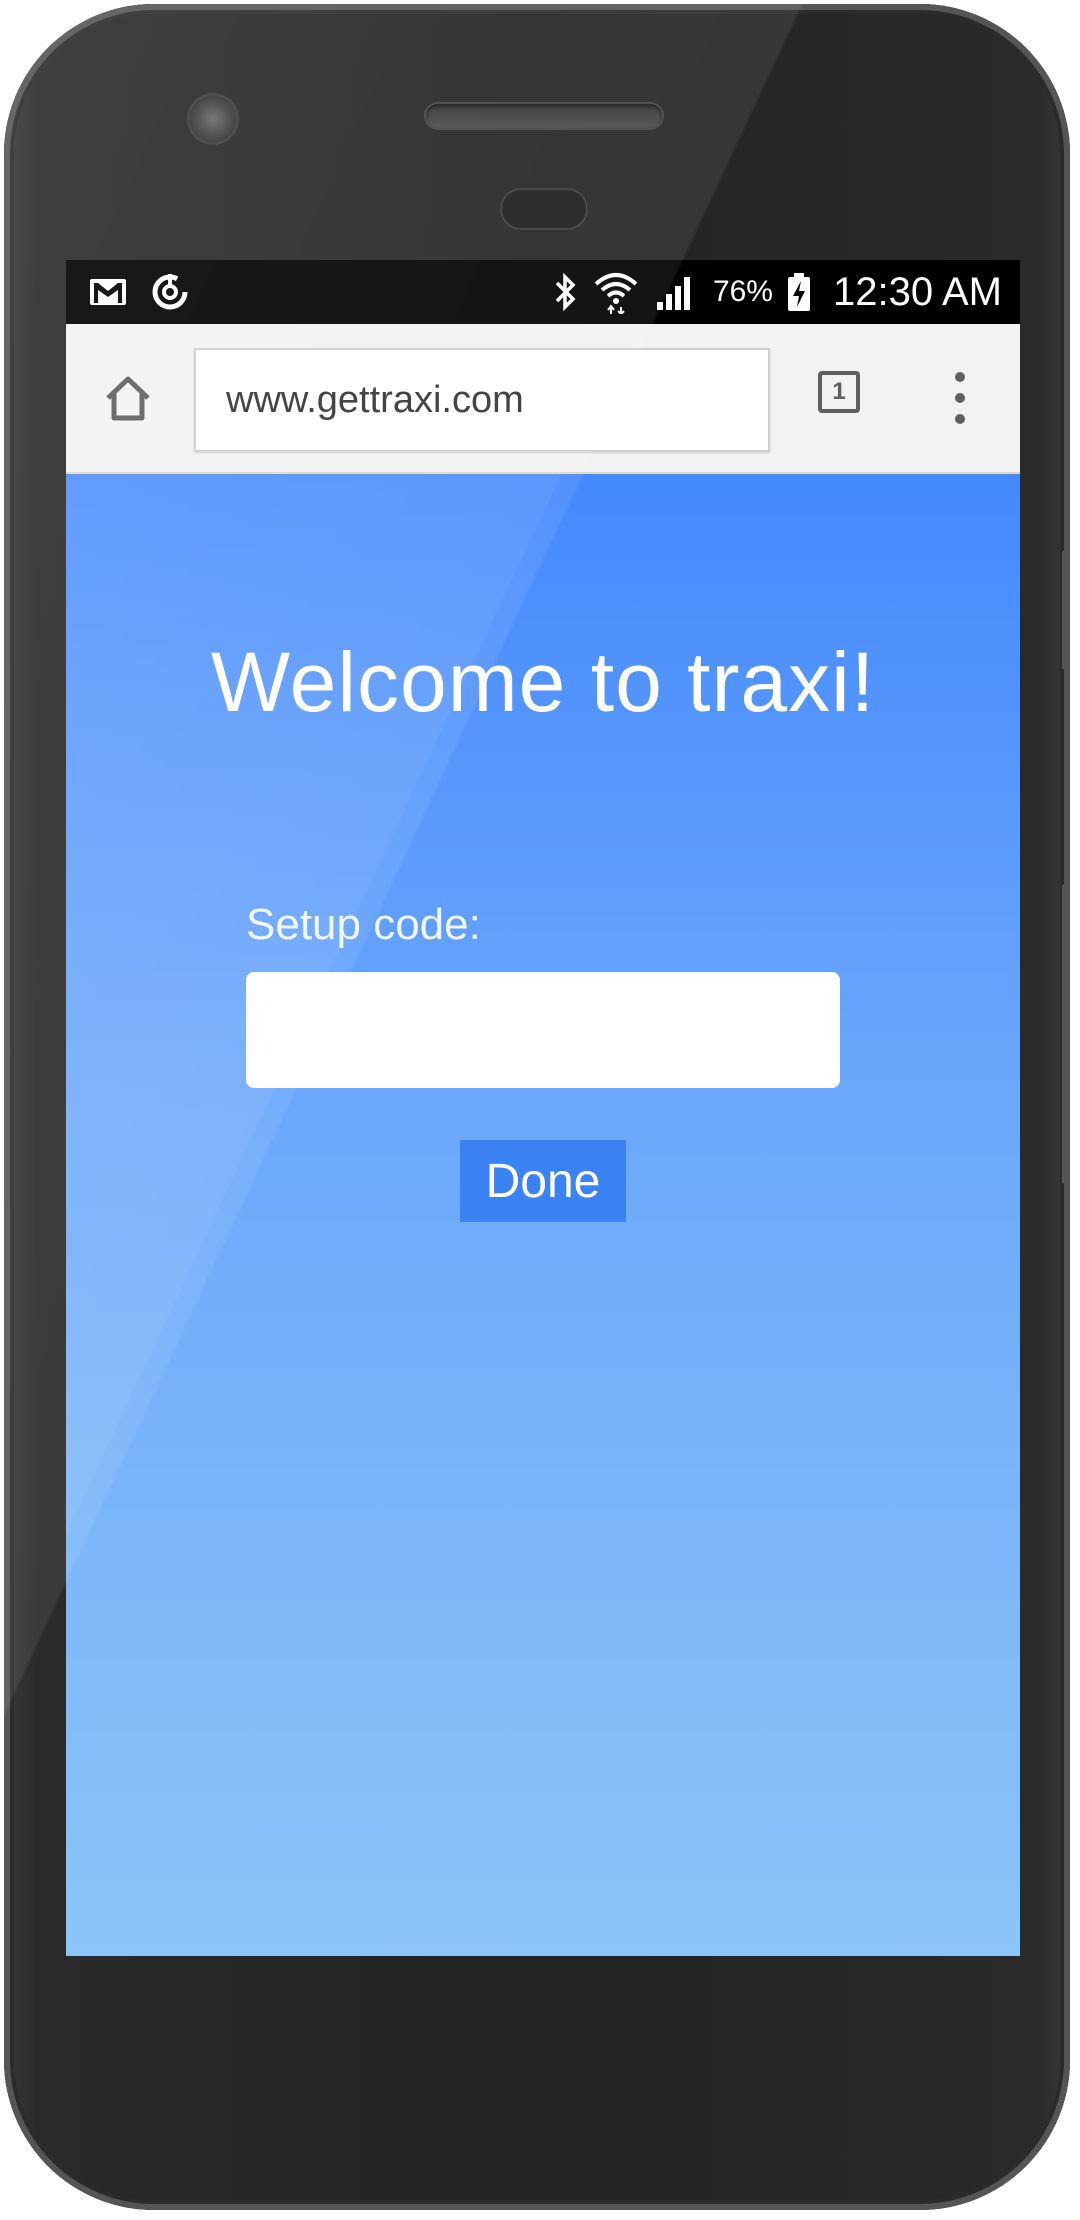 Image resolution: width=1080 pixels, height=2220 pixels. I want to click on home-icon, so click(128, 398).